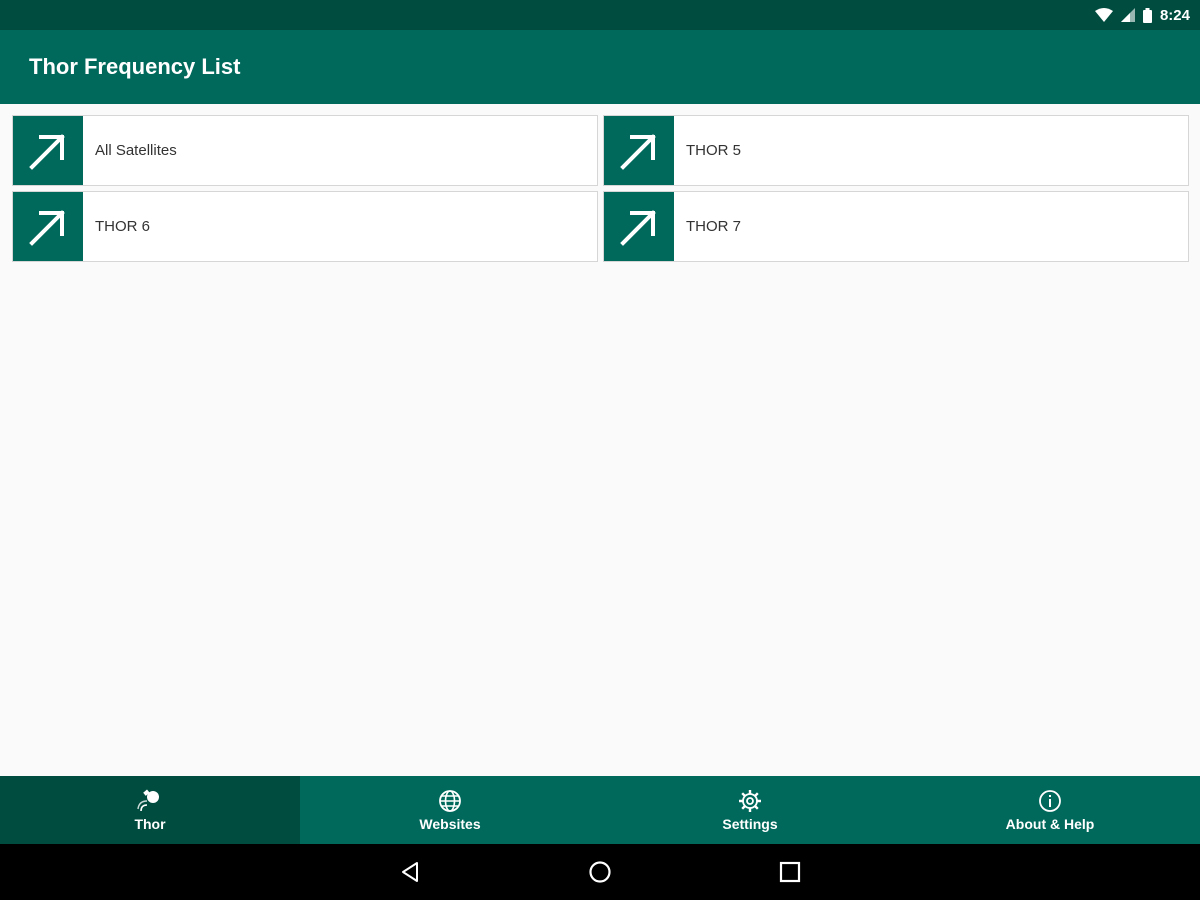  I want to click on system-navigation-bar, so click(600, 872).